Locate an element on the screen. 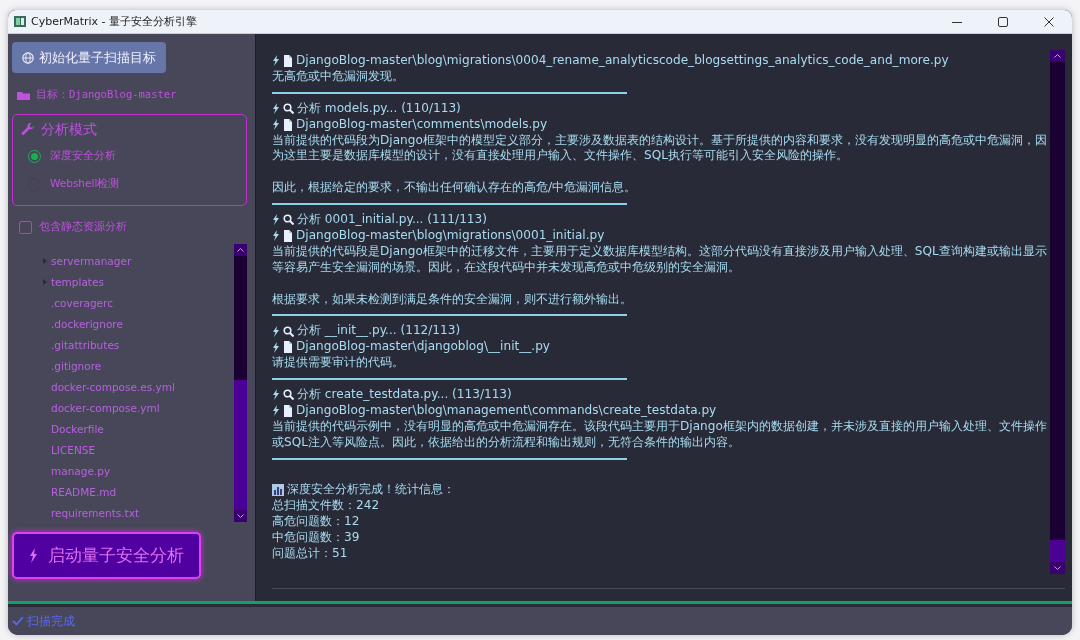 The height and width of the screenshot is (640, 1080). log-message: 当前提供的代码示例中，没有明显的高危或中危漏洞存在。该段代码主要用于Django框架内的数据创建，并未涉及直接的用户输入处理、文件操作或SQL注入等风险点。因此，依据给出的分析流程和输出规则，无符合条件的输出内容。 is located at coordinates (660, 434).